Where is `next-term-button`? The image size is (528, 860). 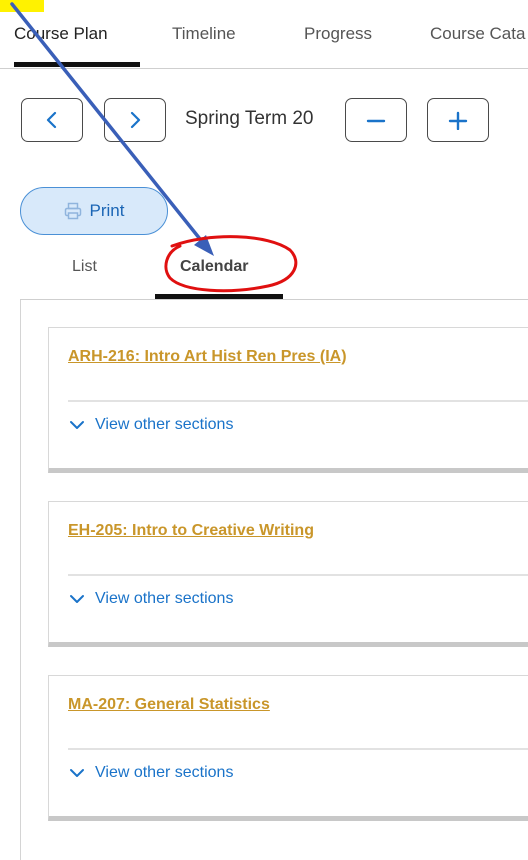
next-term-button is located at coordinates (135, 120).